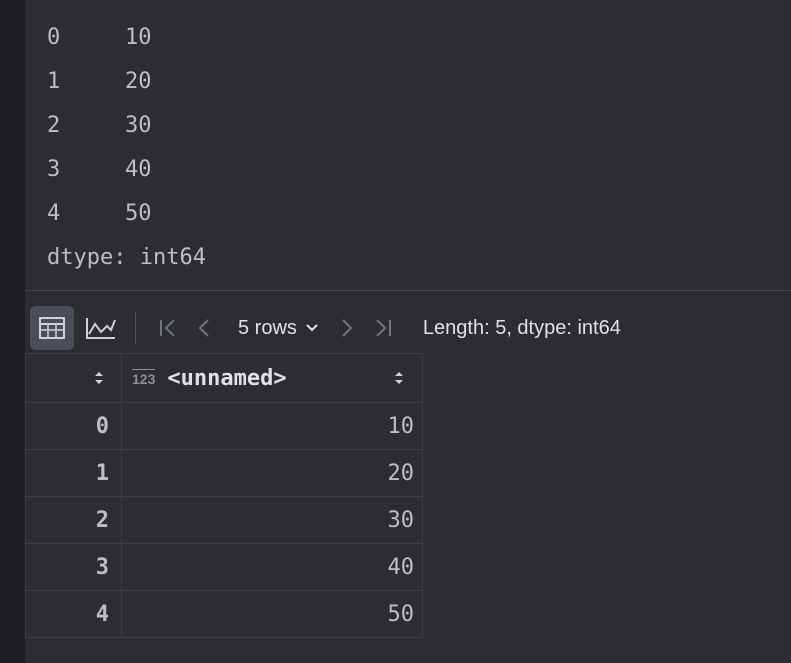 The width and height of the screenshot is (791, 663). What do you see at coordinates (408, 328) in the screenshot?
I see `viewer-toolbar: 5 rows Length: 5, dtype: int64` at bounding box center [408, 328].